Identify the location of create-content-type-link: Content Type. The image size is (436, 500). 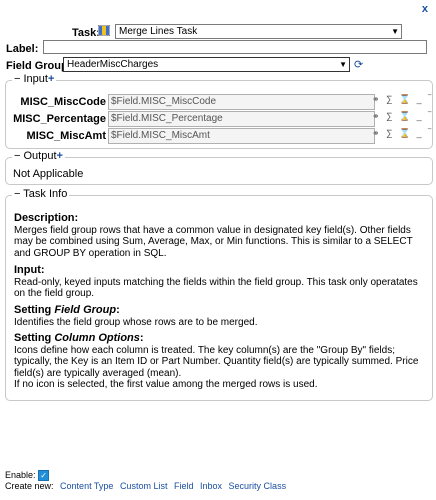
(86, 486).